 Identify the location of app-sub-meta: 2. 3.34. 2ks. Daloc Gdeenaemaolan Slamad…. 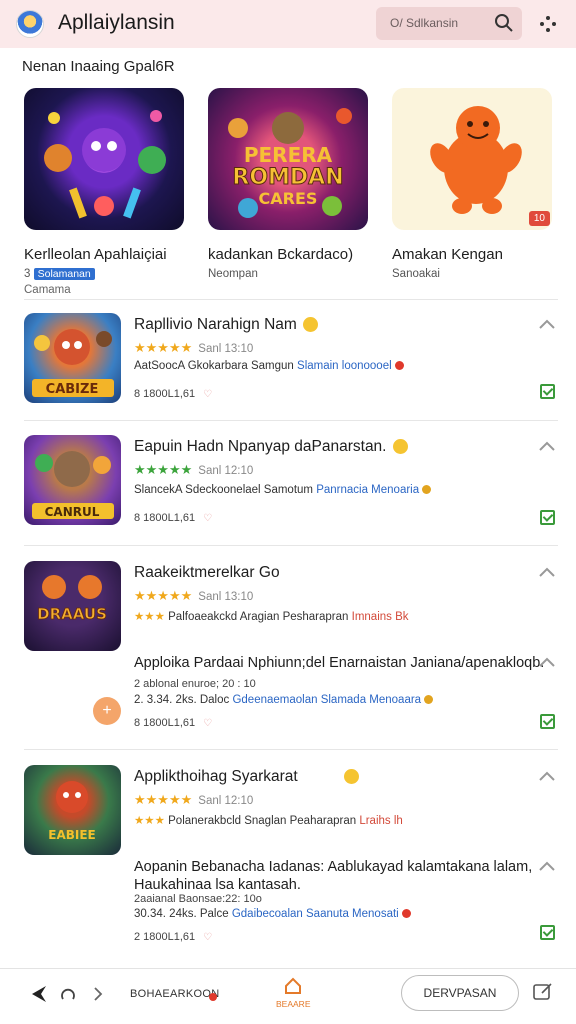
(284, 700).